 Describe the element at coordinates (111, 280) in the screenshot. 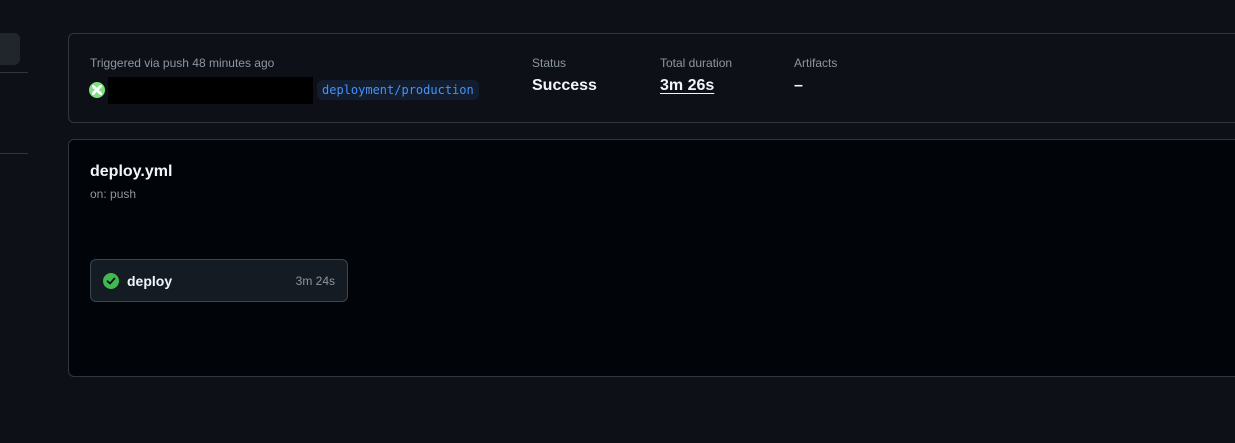

I see `check-circle-icon` at that location.